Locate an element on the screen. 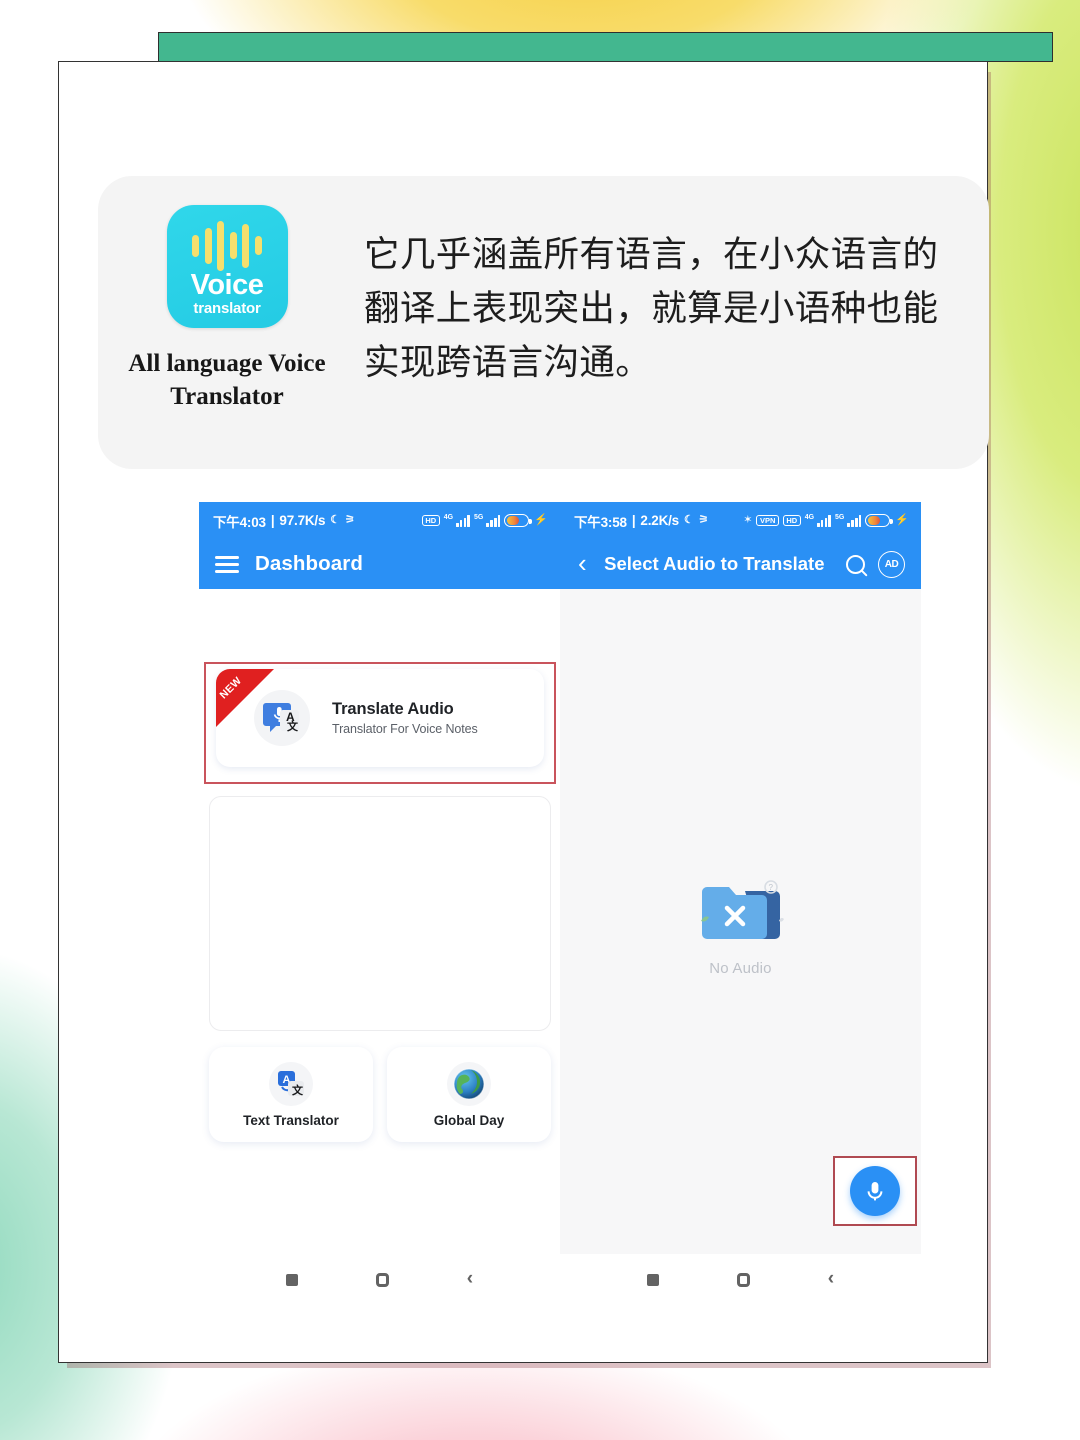 The height and width of the screenshot is (1440, 1080). empty-state: ? No Audio is located at coordinates (740, 927).